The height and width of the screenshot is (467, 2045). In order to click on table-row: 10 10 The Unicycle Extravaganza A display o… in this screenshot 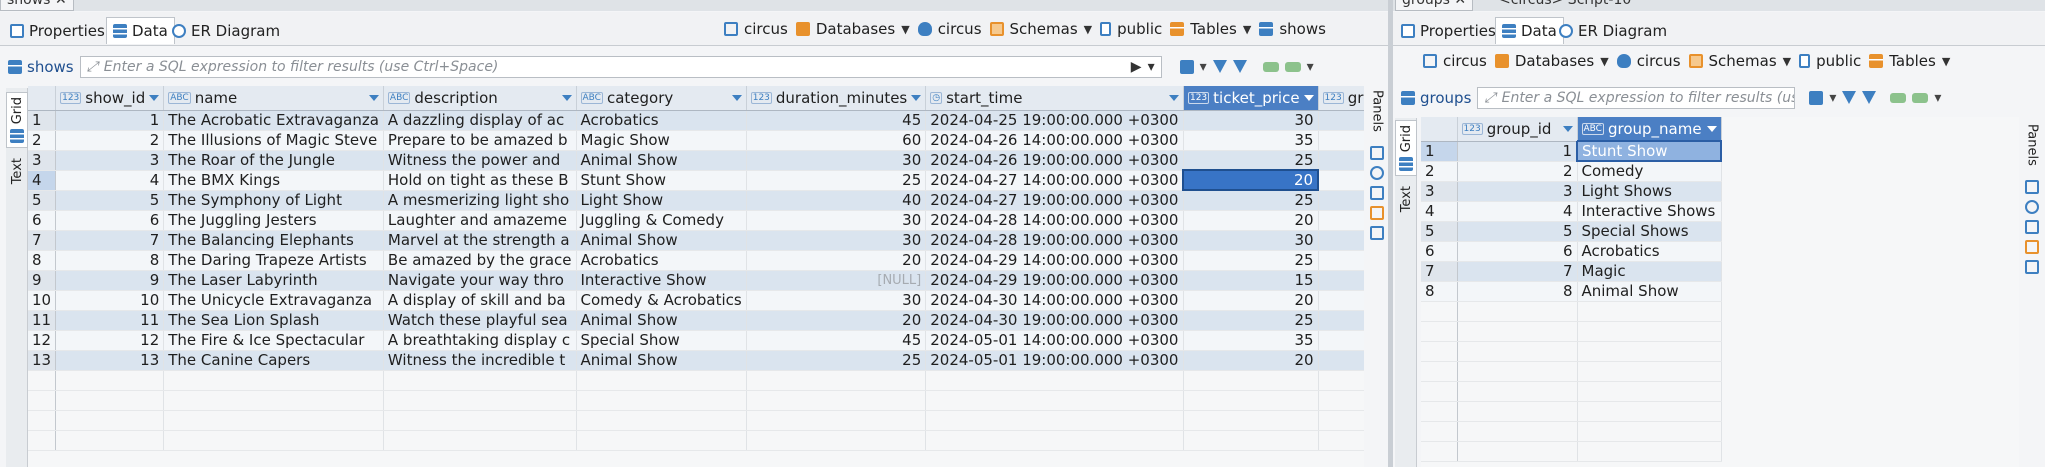, I will do `click(696, 300)`.